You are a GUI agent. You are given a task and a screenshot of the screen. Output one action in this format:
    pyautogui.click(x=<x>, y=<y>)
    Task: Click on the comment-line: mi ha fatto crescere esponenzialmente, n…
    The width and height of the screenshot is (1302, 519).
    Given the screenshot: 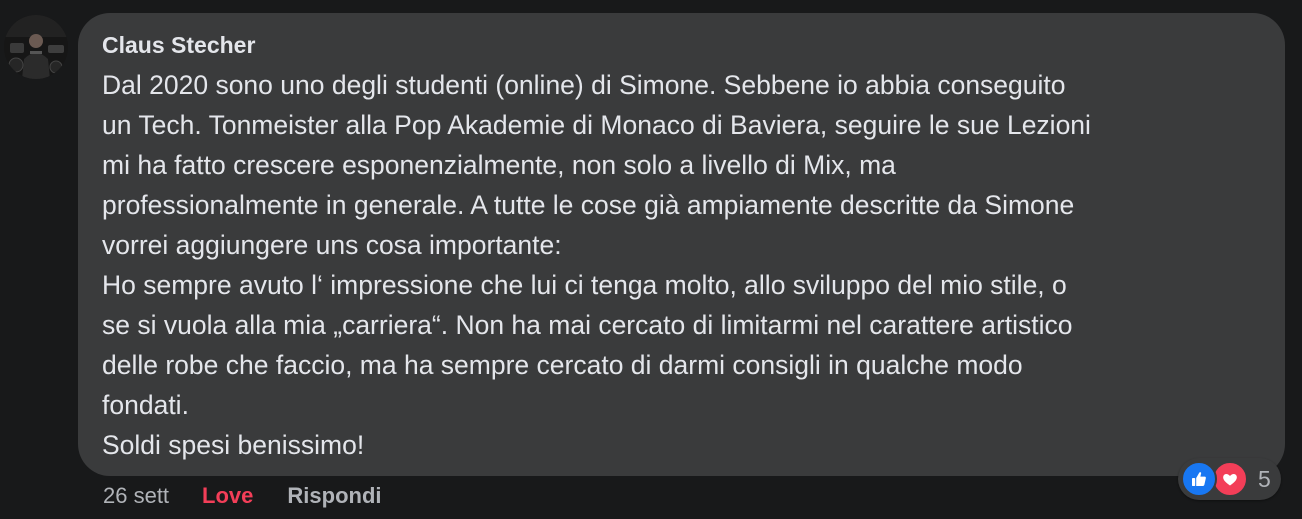 What is the action you would take?
    pyautogui.click(x=499, y=165)
    